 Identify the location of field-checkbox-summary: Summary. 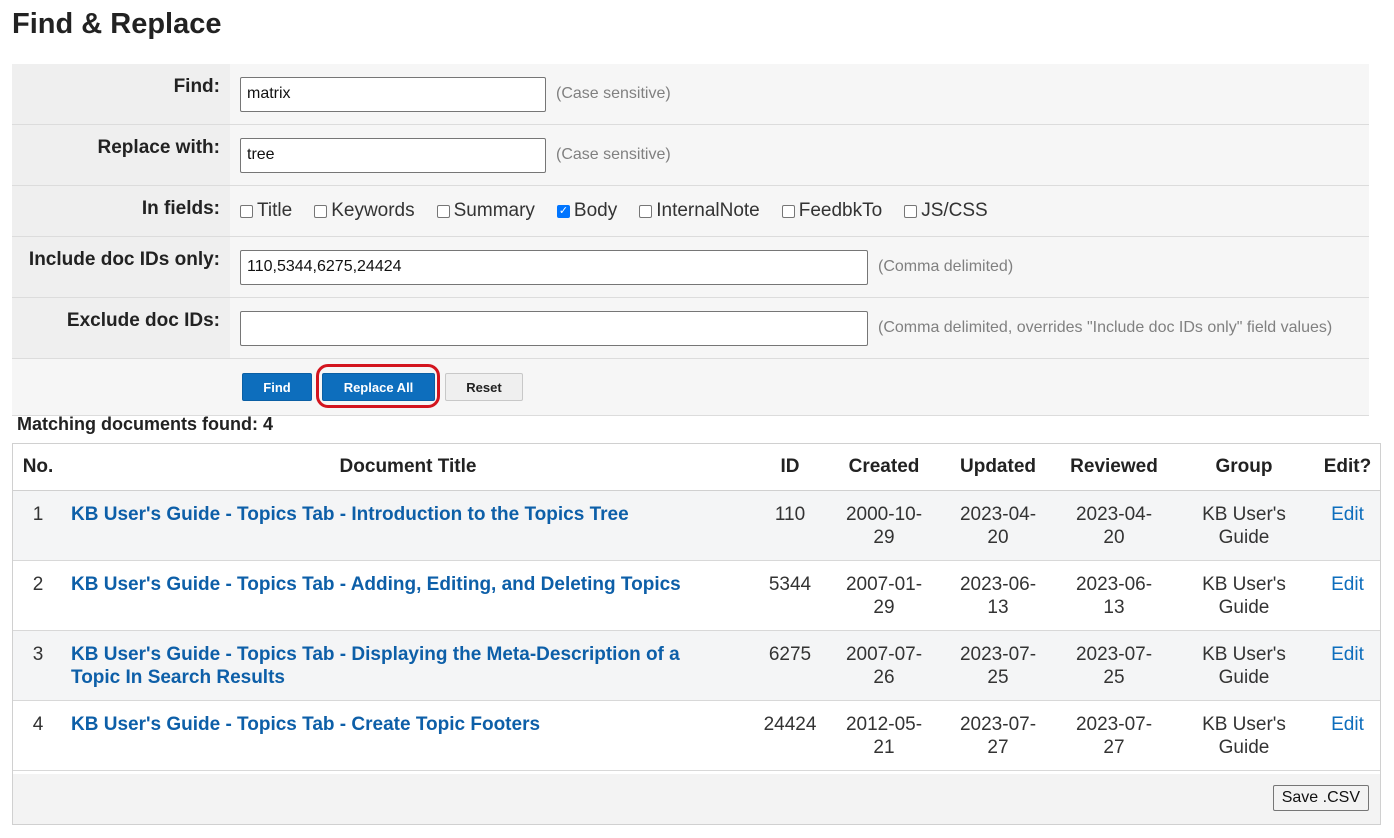
(485, 211).